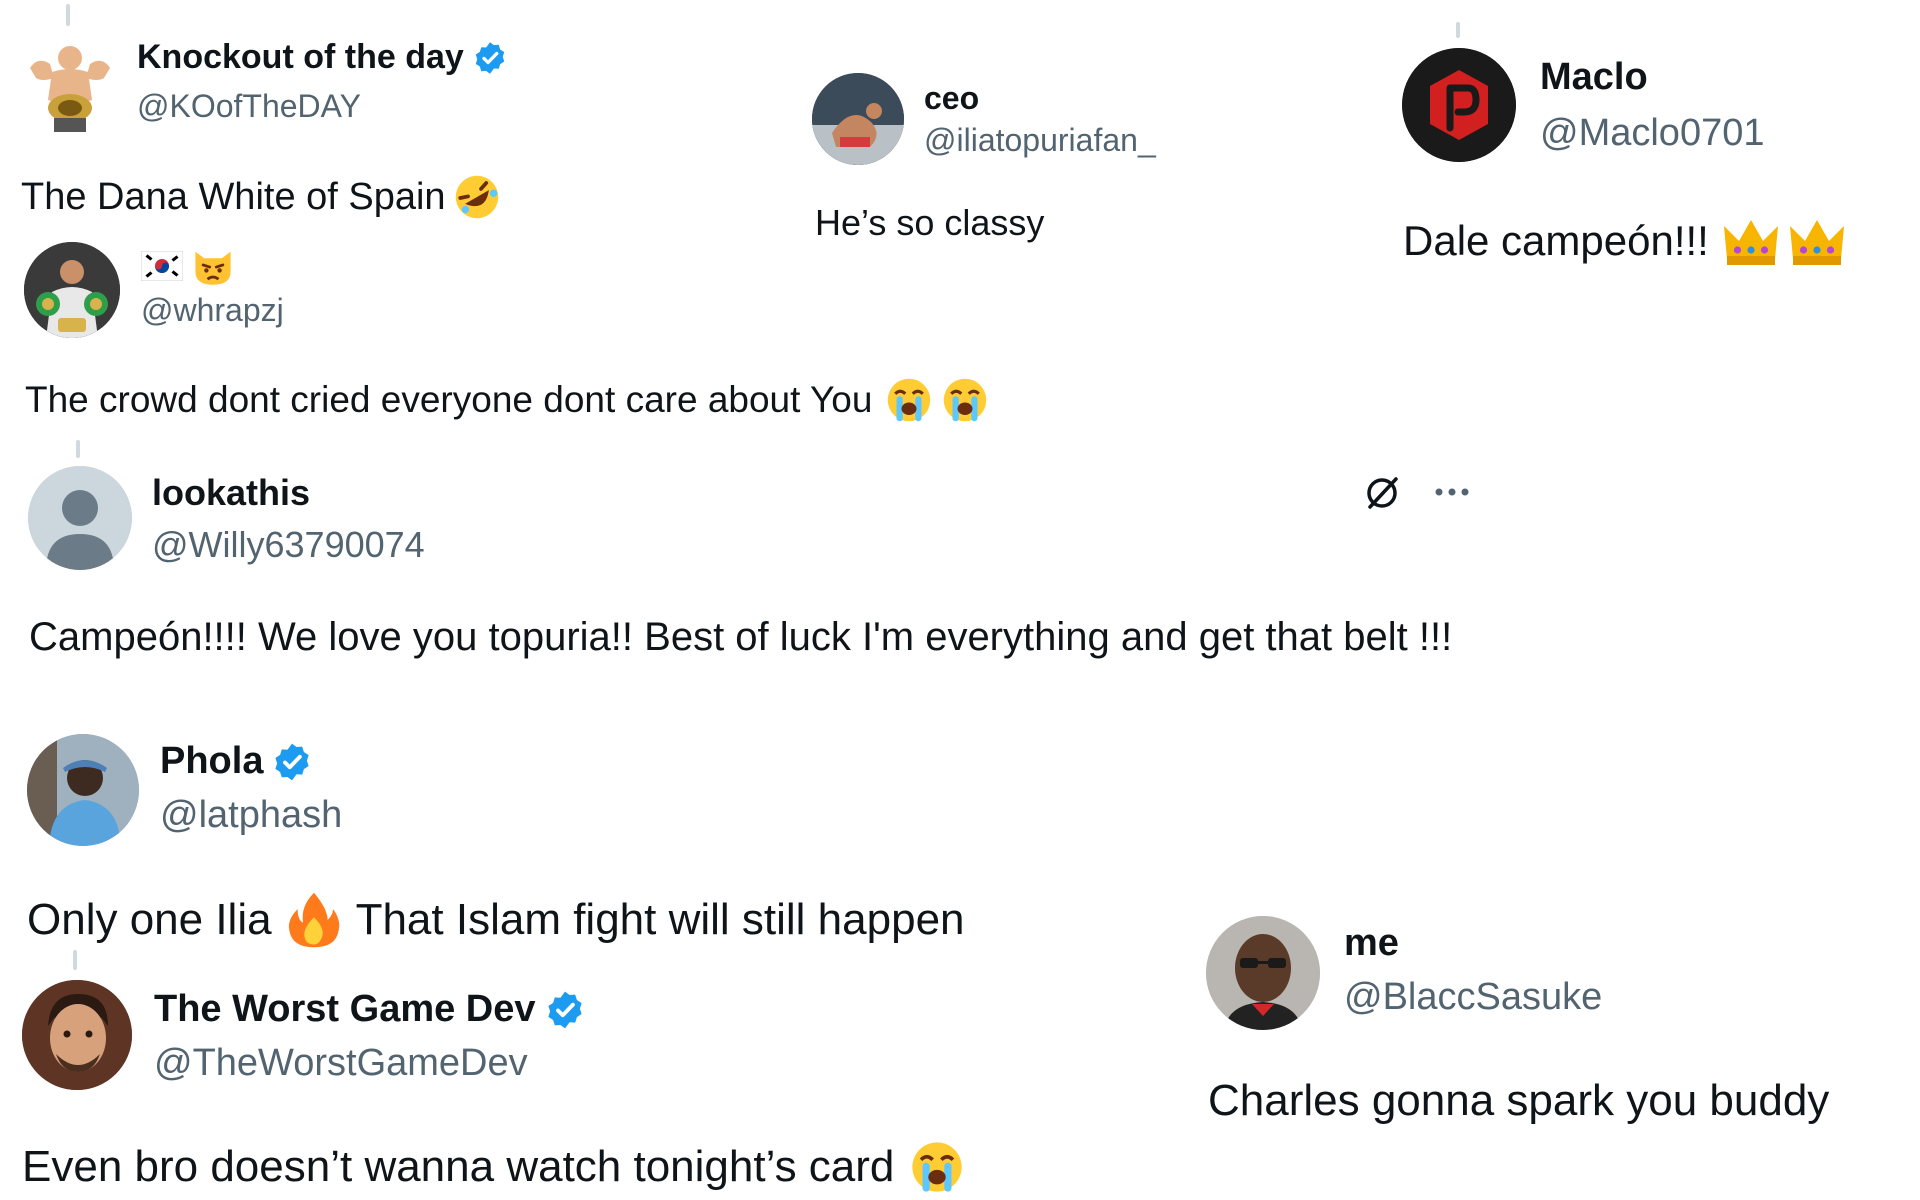 Image resolution: width=1920 pixels, height=1200 pixels. I want to click on maclo-logo-icon, so click(1459, 105).